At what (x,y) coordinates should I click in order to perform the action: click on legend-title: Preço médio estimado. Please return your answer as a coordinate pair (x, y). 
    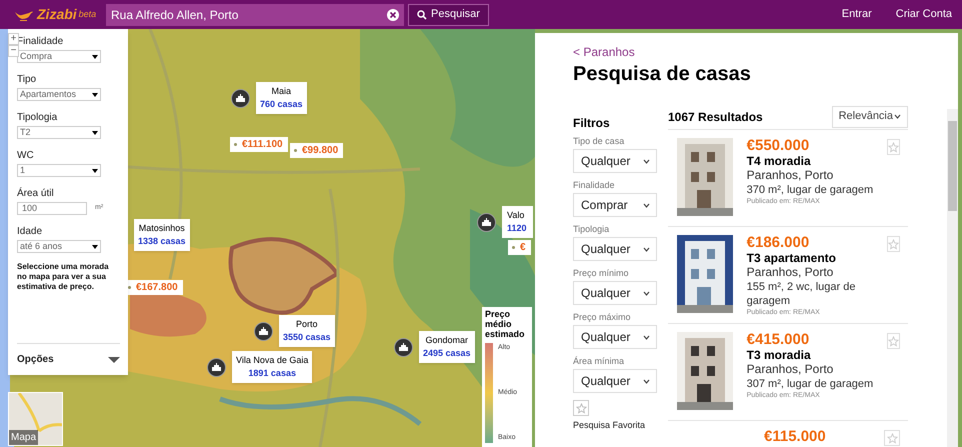
    Looking at the image, I should click on (505, 324).